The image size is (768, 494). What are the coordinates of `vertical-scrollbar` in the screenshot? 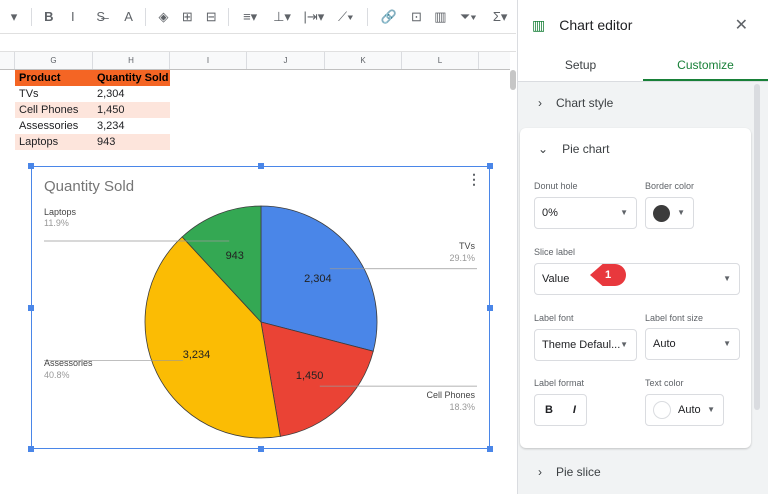 It's located at (513, 80).